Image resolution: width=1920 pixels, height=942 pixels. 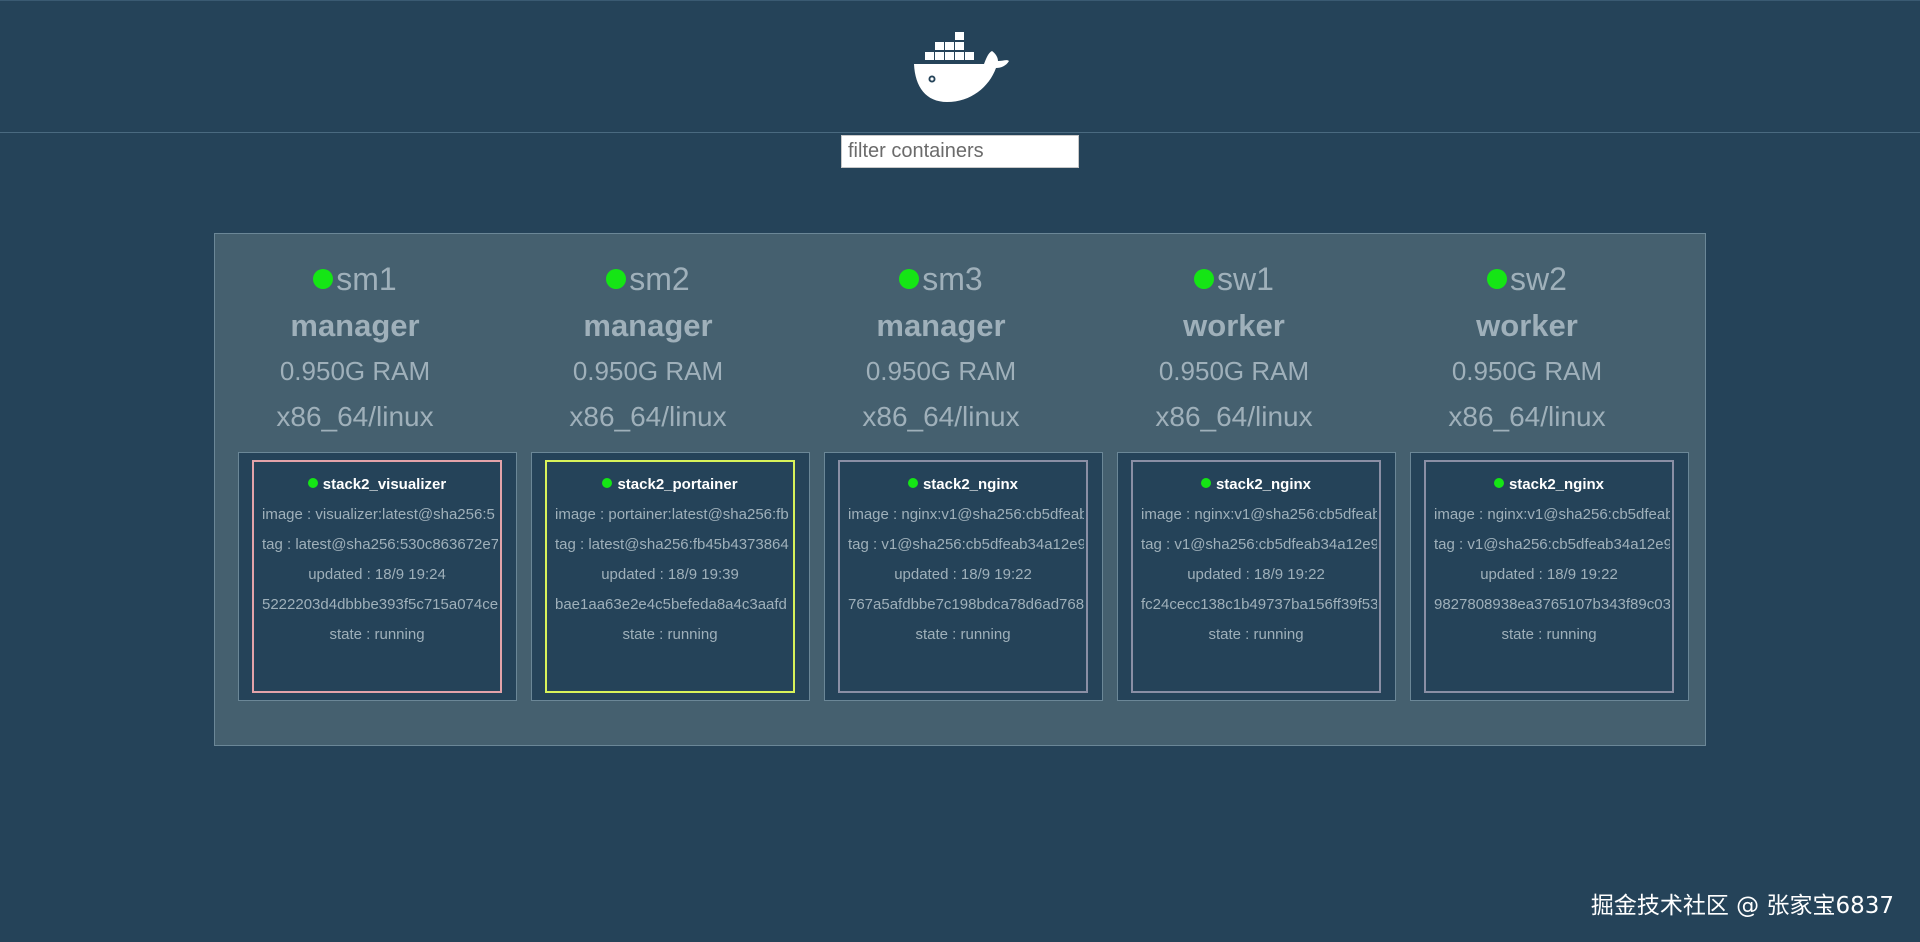 I want to click on task-id: 5222203d4dbbbe393f5c715a074ce, so click(x=380, y=604).